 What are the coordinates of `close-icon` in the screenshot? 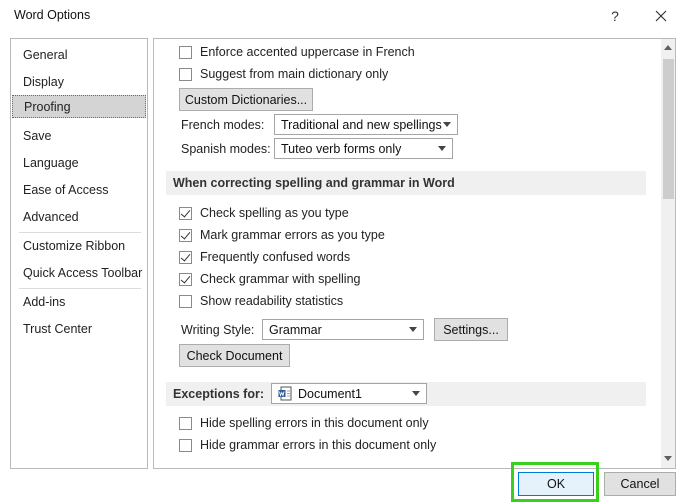 It's located at (661, 16).